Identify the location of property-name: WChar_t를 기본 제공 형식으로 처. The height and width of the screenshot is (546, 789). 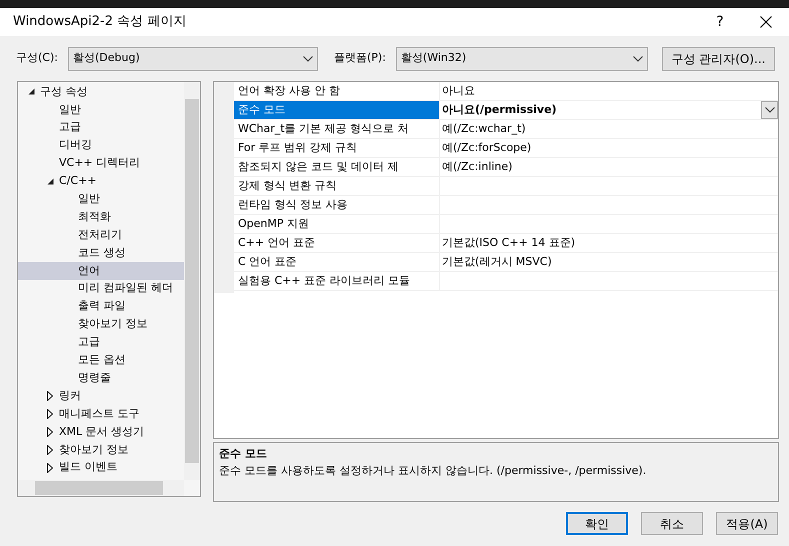
(337, 129).